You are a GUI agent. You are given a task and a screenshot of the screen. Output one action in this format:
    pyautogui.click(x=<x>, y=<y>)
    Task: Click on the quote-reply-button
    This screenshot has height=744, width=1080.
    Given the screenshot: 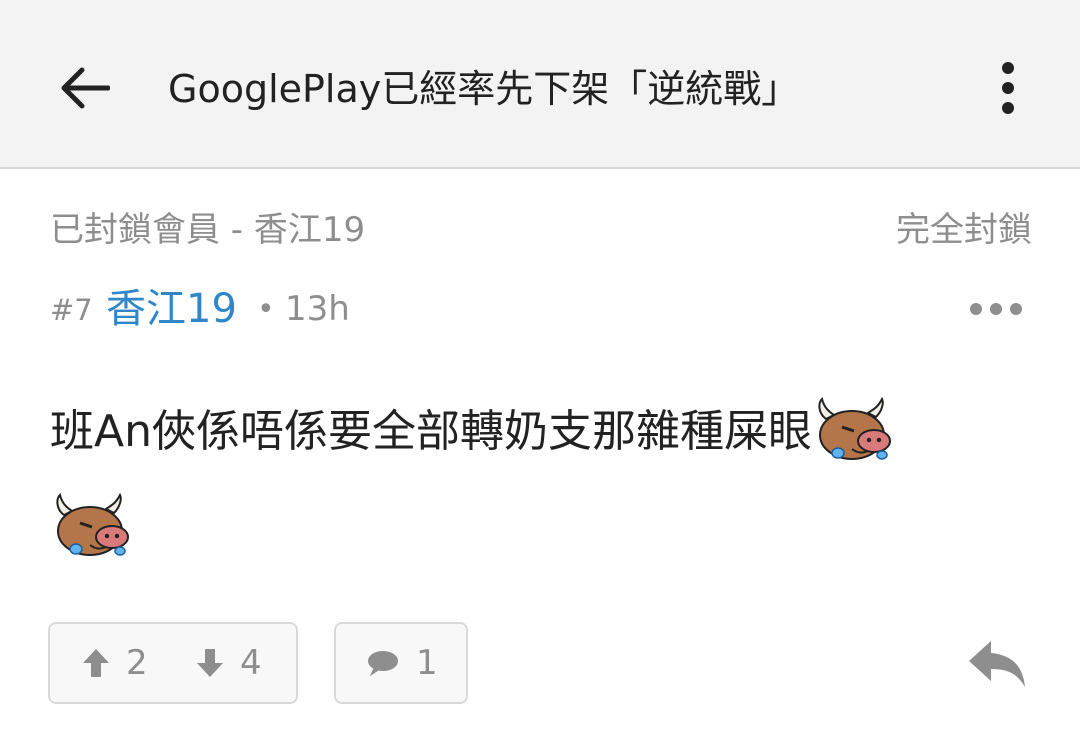 What is the action you would take?
    pyautogui.click(x=997, y=664)
    